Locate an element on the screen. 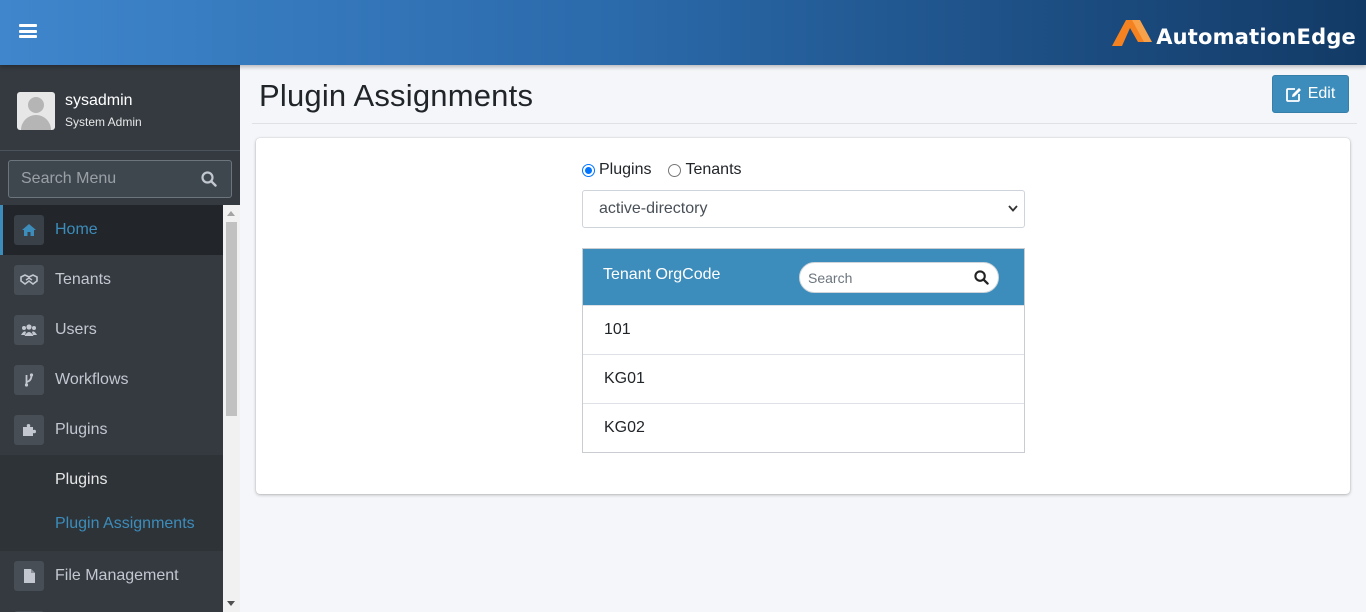  sidebar-scrollbar is located at coordinates (231, 408).